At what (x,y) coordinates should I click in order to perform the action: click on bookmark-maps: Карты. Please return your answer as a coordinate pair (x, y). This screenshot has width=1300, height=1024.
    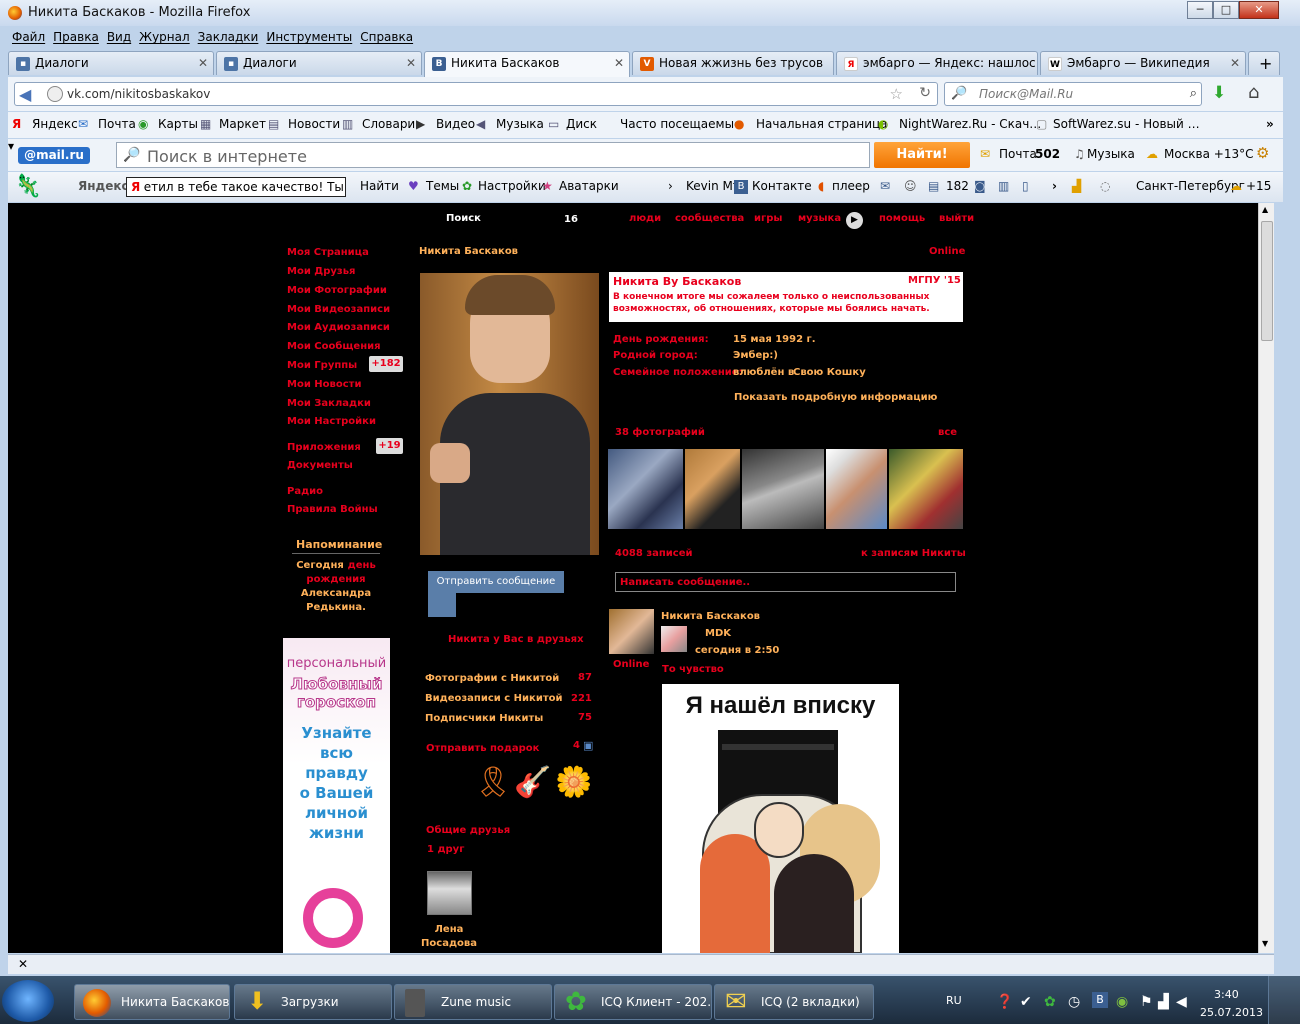
    Looking at the image, I should click on (178, 124).